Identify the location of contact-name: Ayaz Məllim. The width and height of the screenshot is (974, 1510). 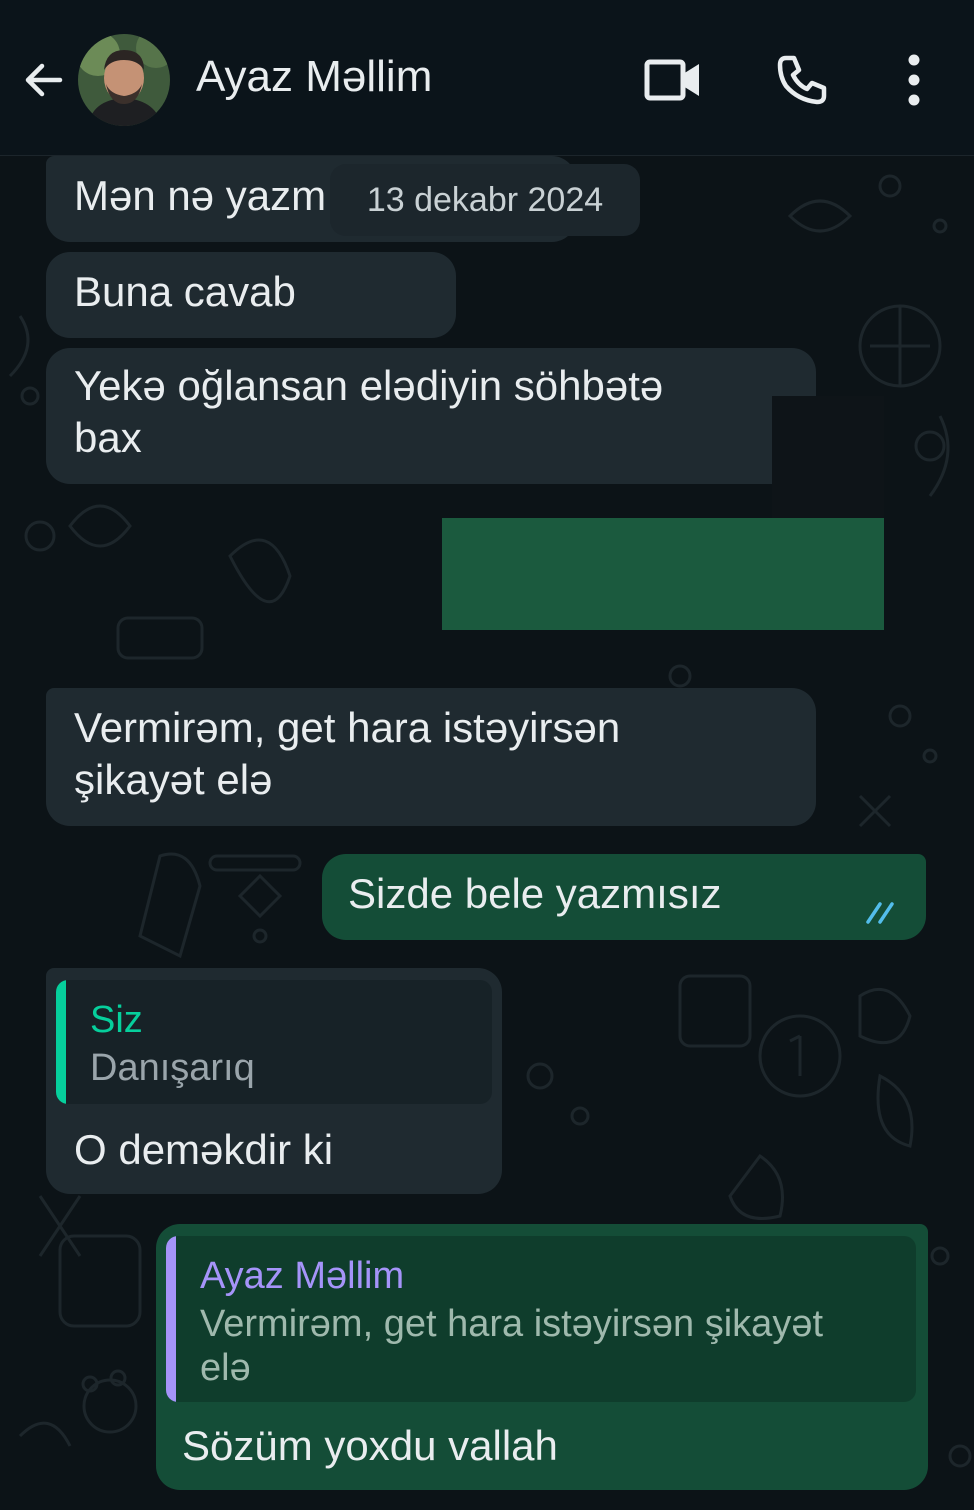
(314, 77).